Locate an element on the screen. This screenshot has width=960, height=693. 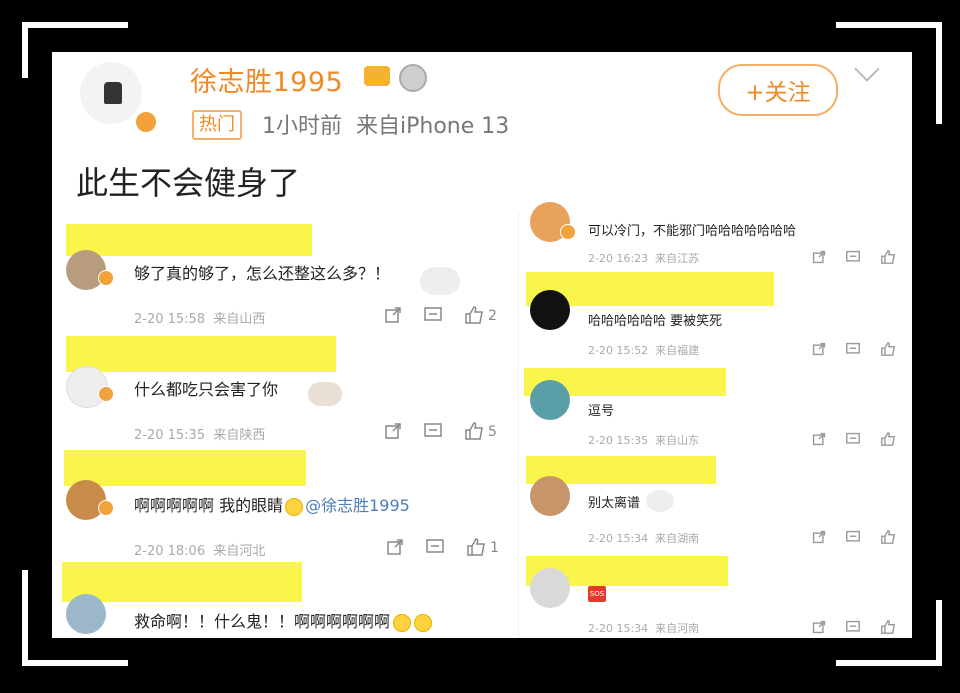
comment-text: 救命啊！！什么鬼！！啊啊啊啊啊啊 is located at coordinates (283, 620).